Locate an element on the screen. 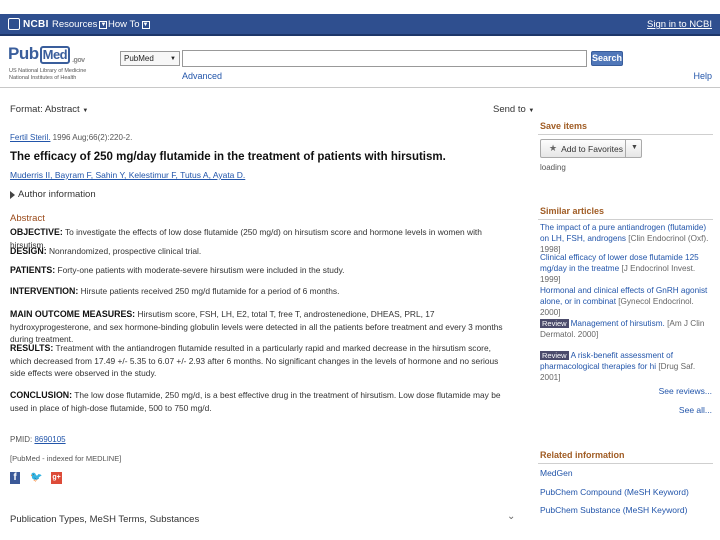 The image size is (720, 540). author-information-label: Author information is located at coordinates (57, 194).